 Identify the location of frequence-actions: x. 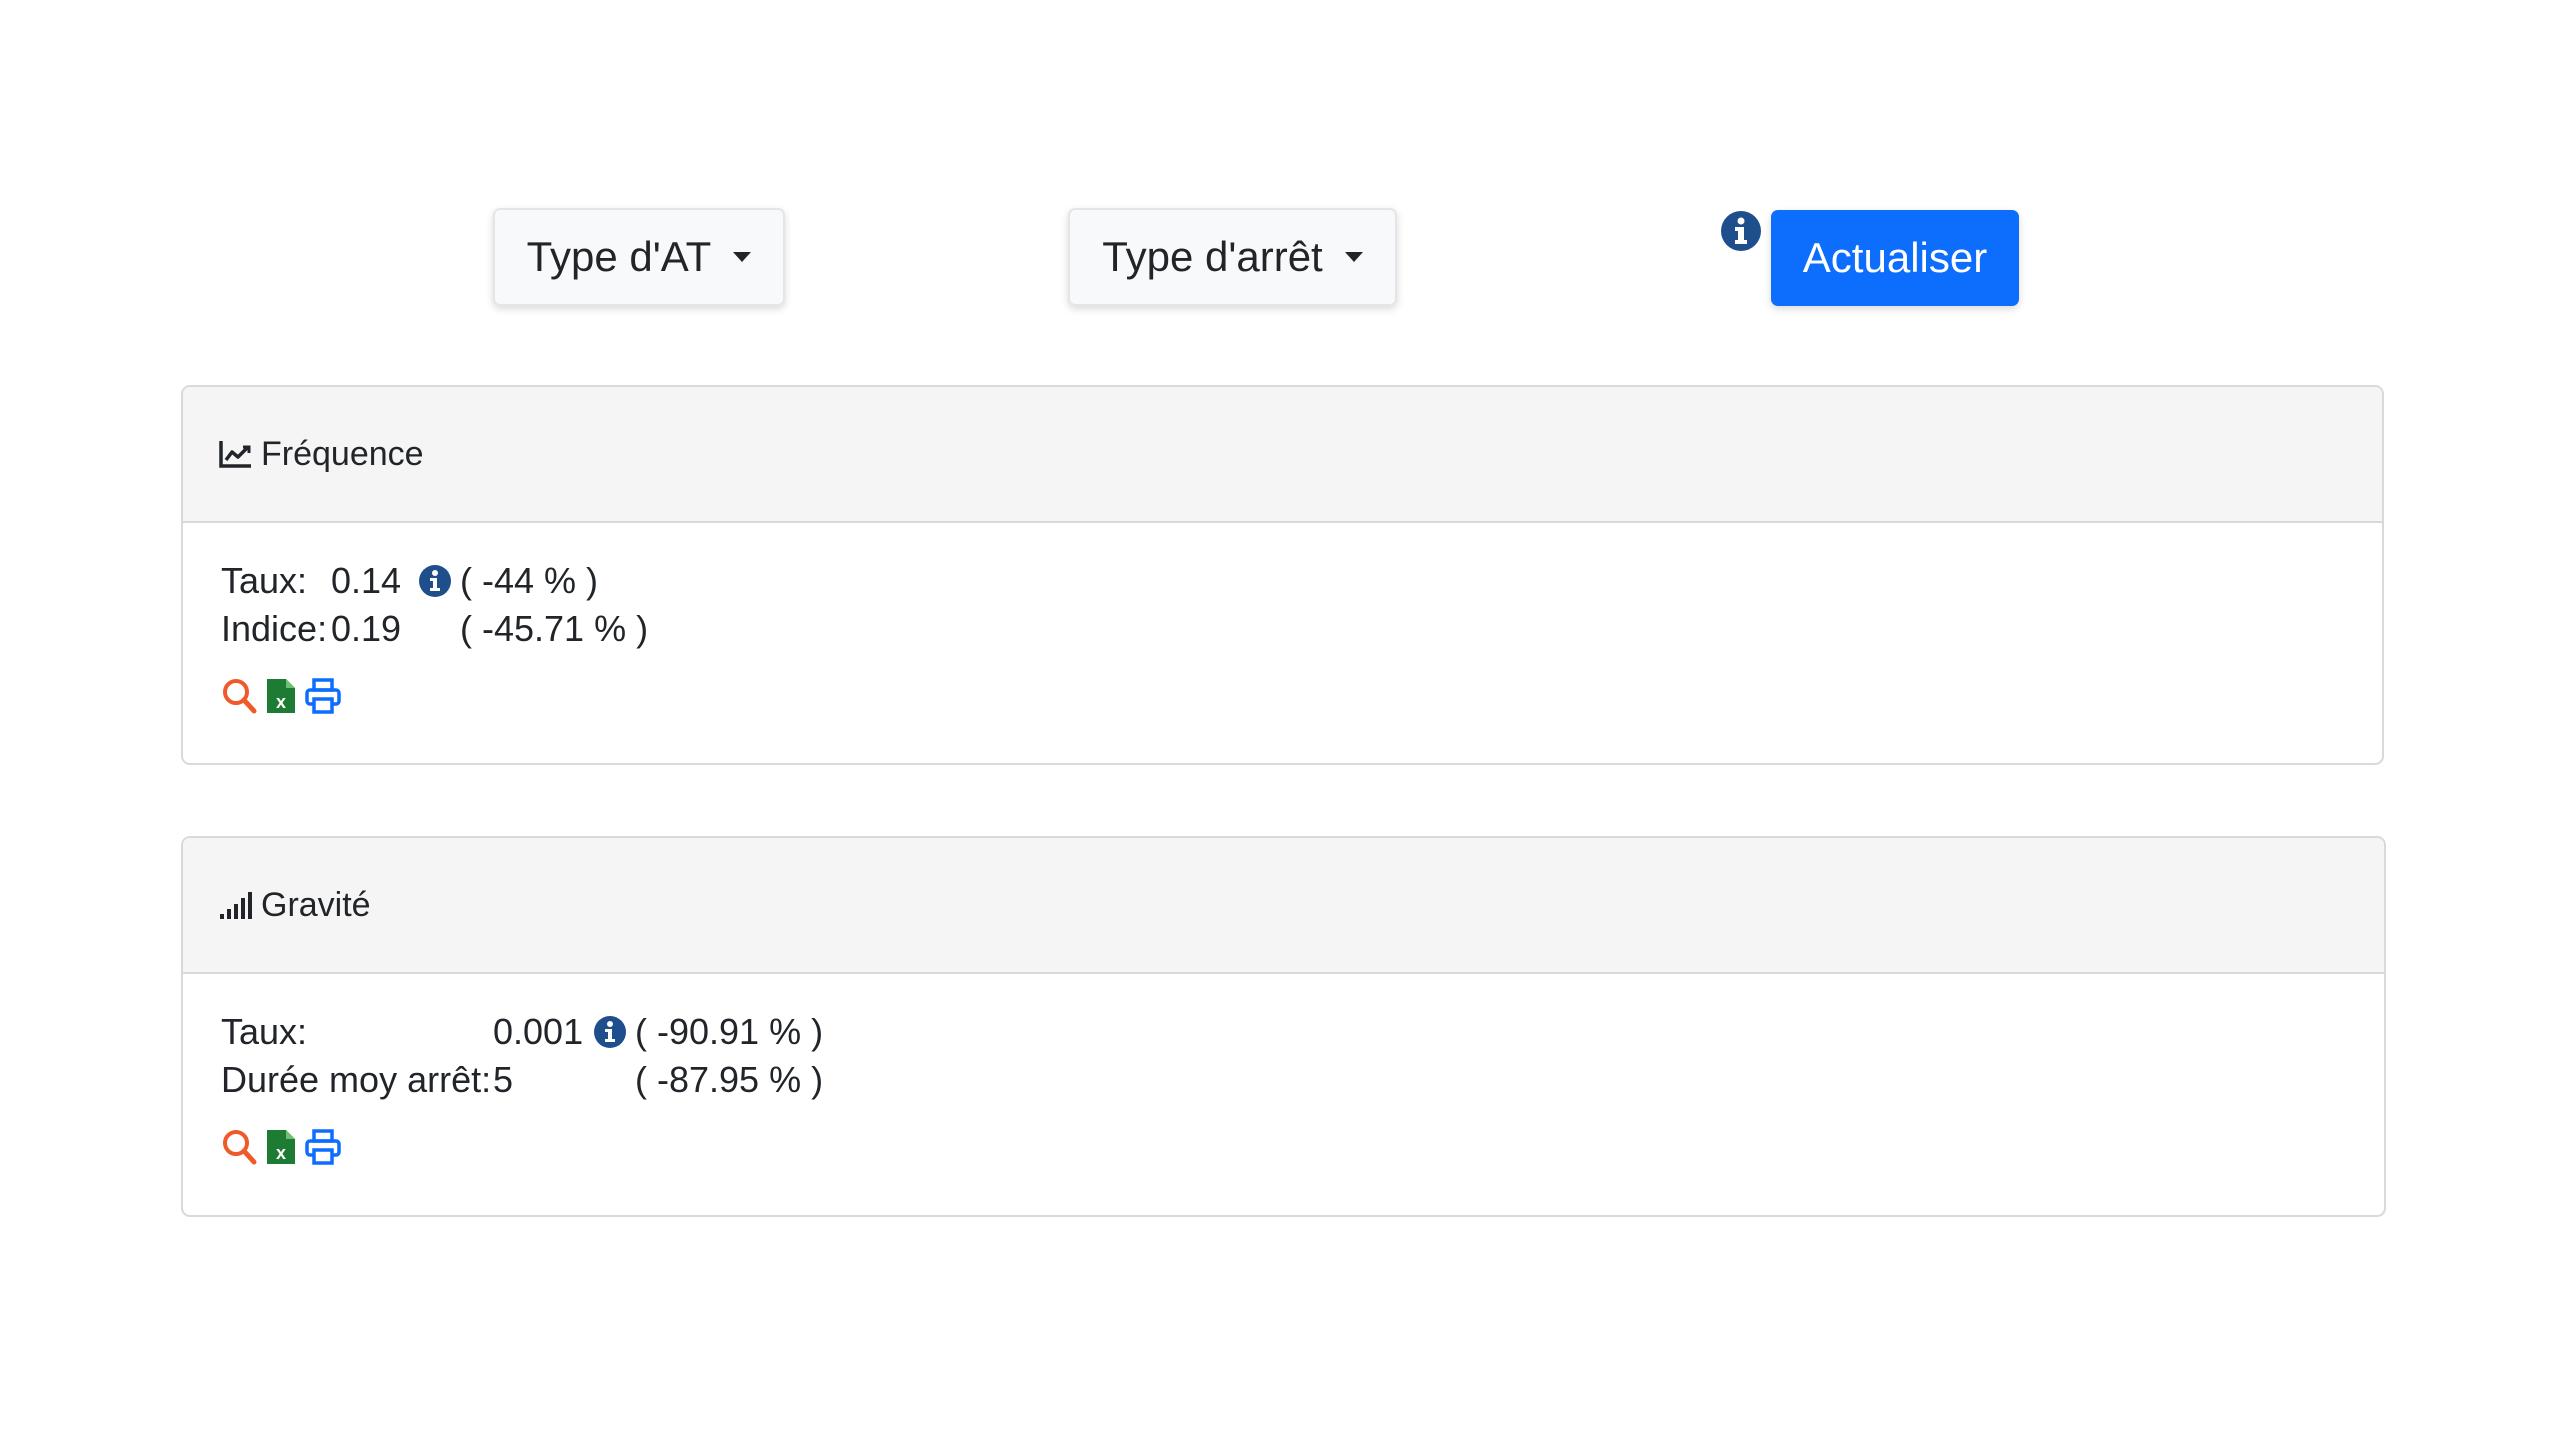
(1301, 696).